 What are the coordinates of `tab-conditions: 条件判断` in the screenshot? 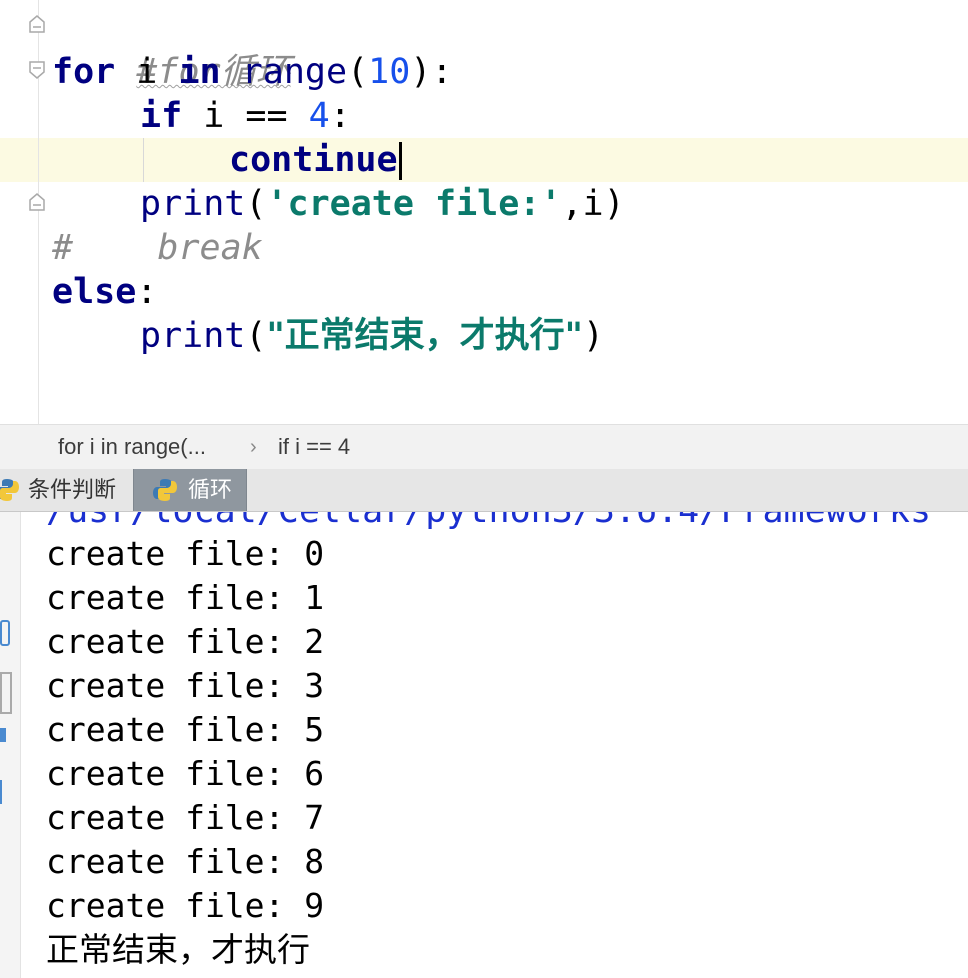 It's located at (66, 490).